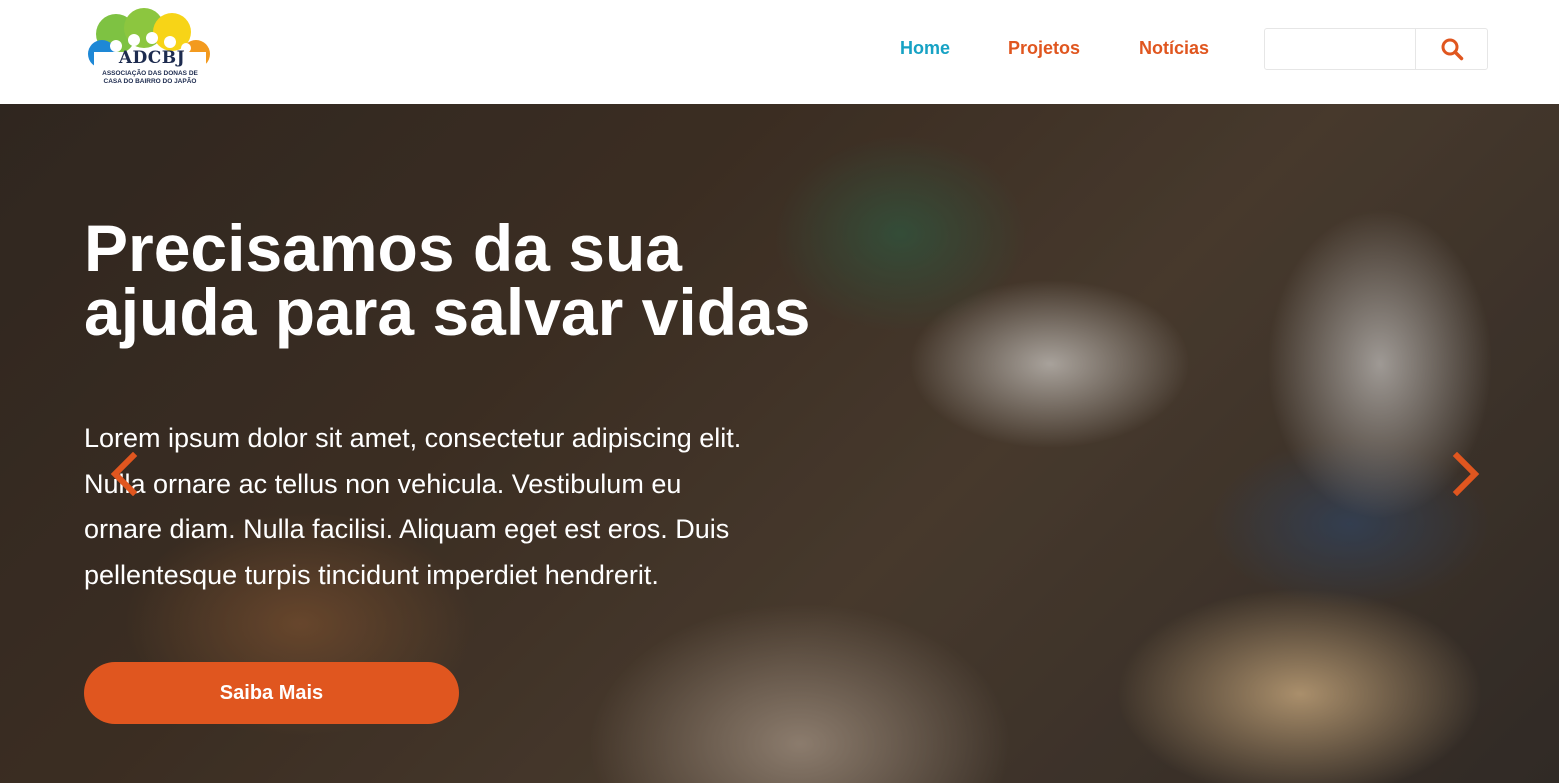 The width and height of the screenshot is (1559, 783). What do you see at coordinates (1044, 48) in the screenshot?
I see `nav-projetos-link: Projetos` at bounding box center [1044, 48].